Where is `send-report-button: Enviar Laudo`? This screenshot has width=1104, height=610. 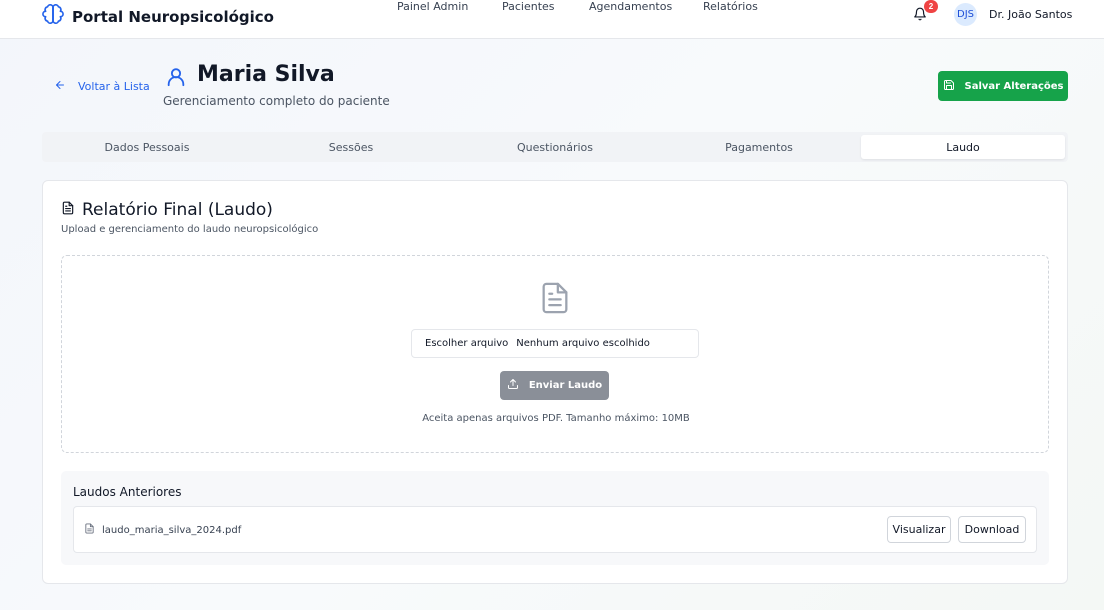 send-report-button: Enviar Laudo is located at coordinates (554, 385).